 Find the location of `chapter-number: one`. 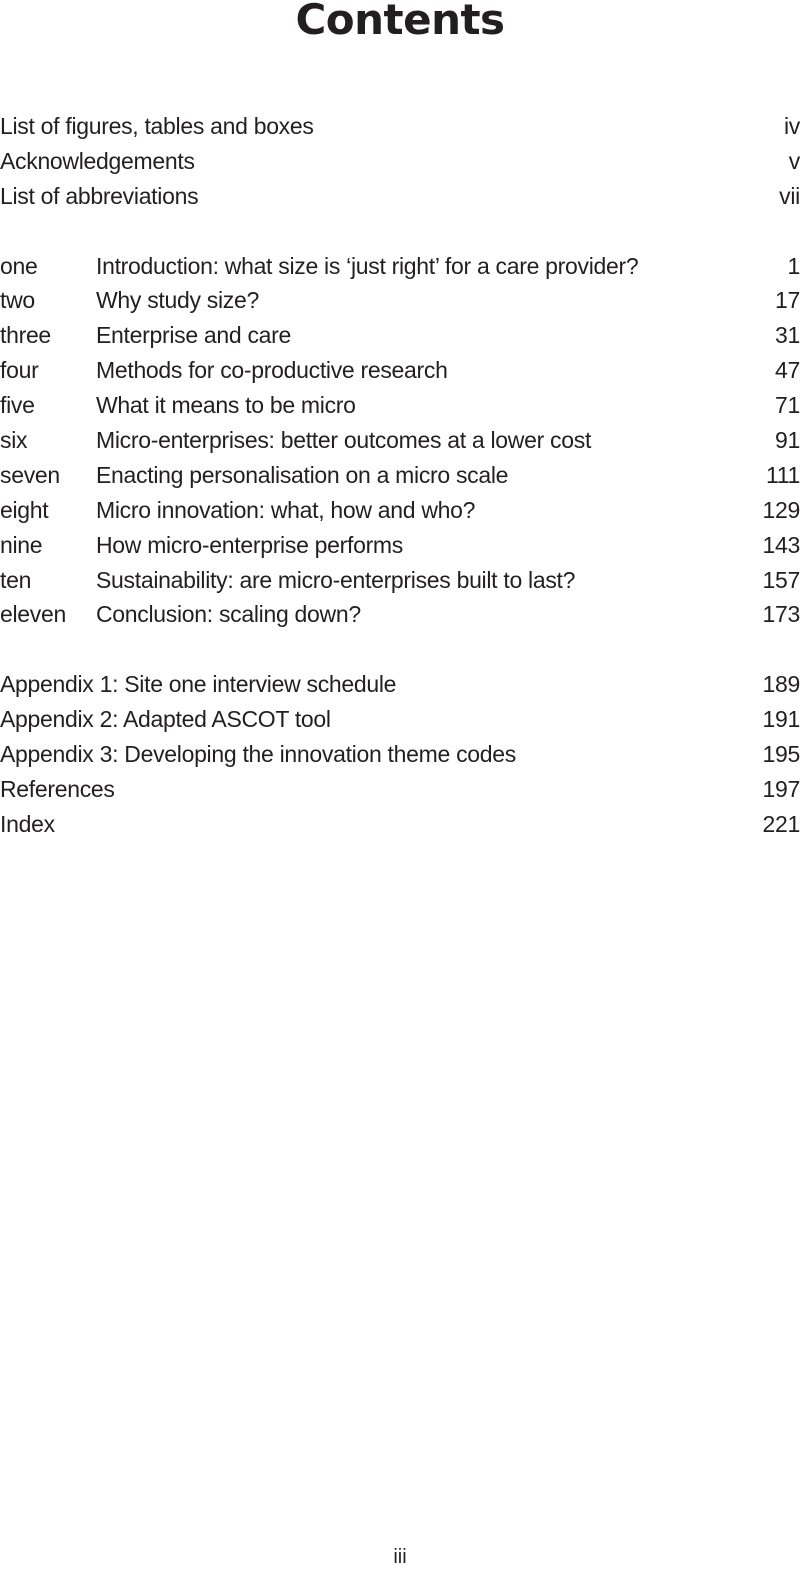

chapter-number: one is located at coordinates (18, 266).